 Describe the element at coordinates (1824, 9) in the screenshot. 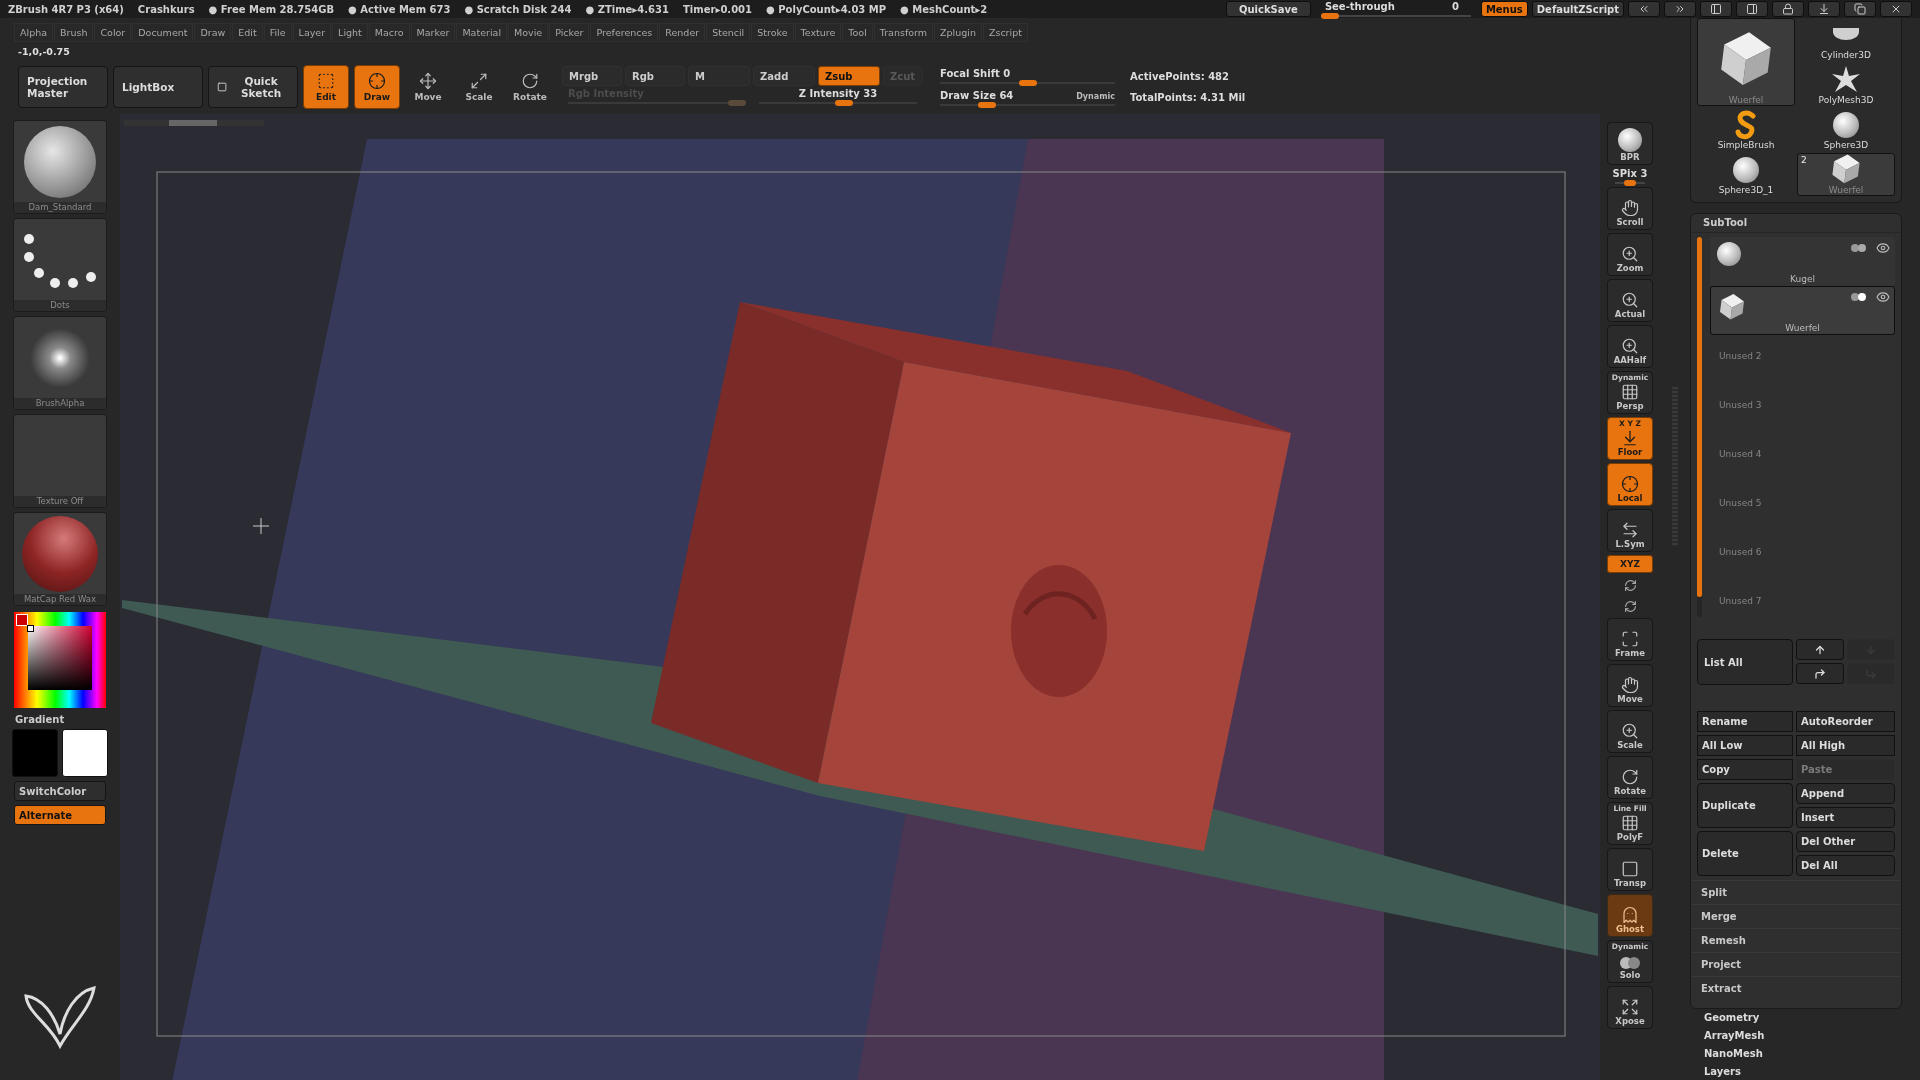

I see `minimize-button` at that location.